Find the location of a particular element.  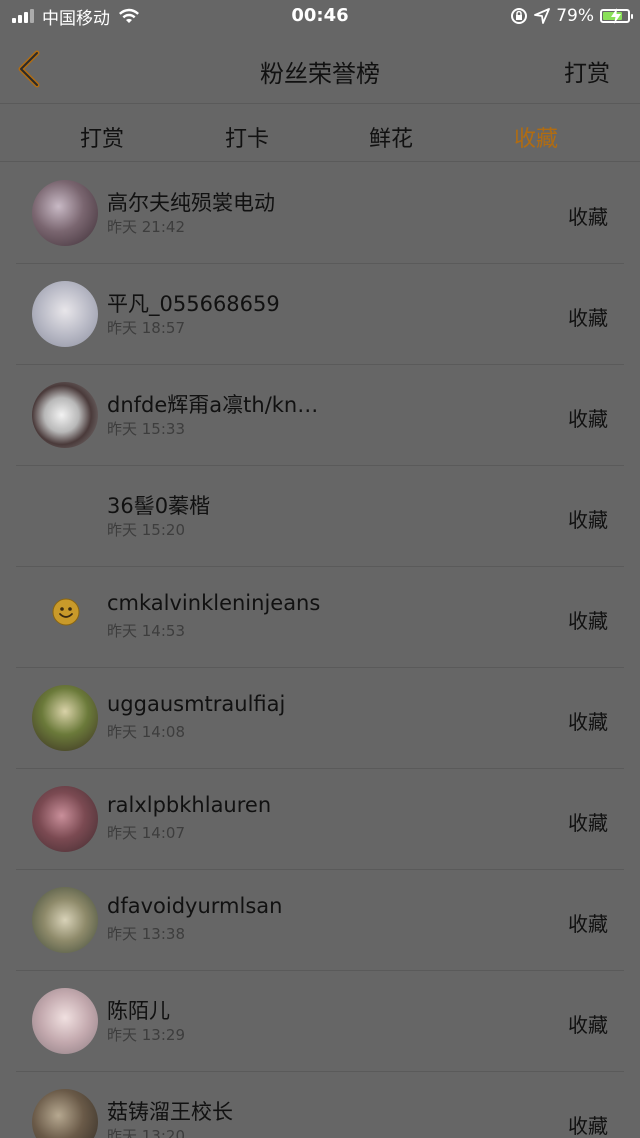

rotation-lock-icon is located at coordinates (519, 16).